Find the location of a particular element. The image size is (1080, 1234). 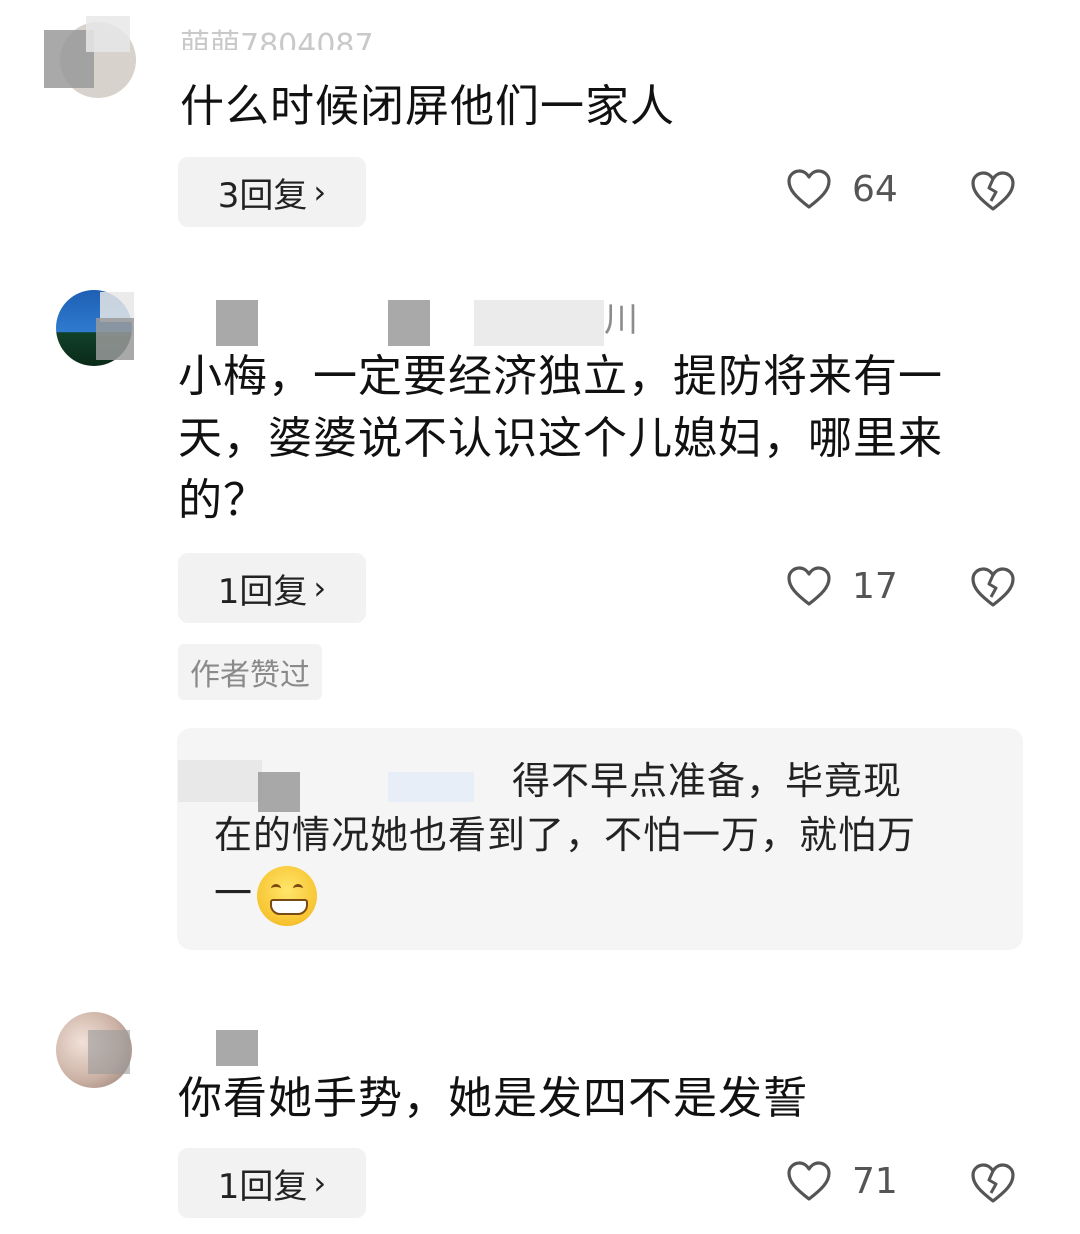

comment-text: 你看她手势，她是发四不是发誓 is located at coordinates (493, 1098).